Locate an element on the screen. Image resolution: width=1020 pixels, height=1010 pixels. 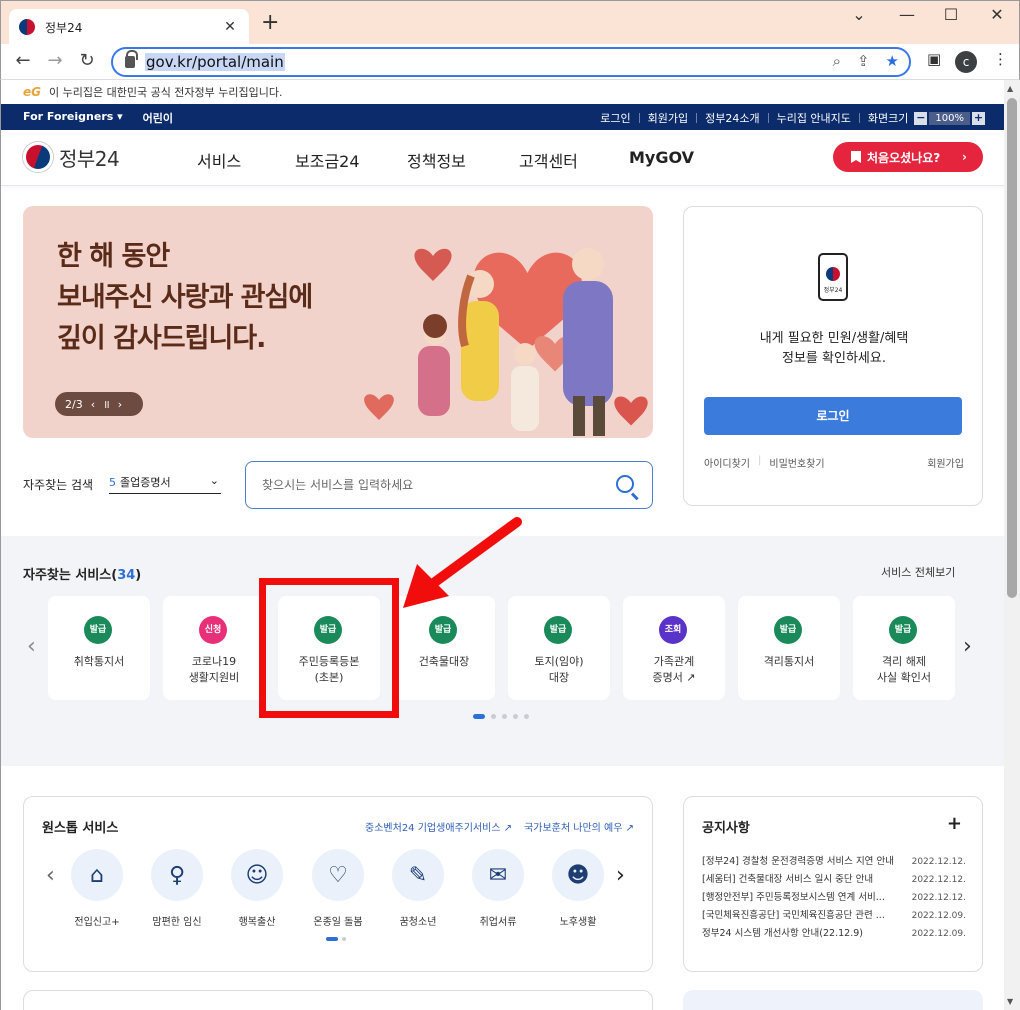
kebab-menu-icon: ⋮ is located at coordinates (1000, 59).